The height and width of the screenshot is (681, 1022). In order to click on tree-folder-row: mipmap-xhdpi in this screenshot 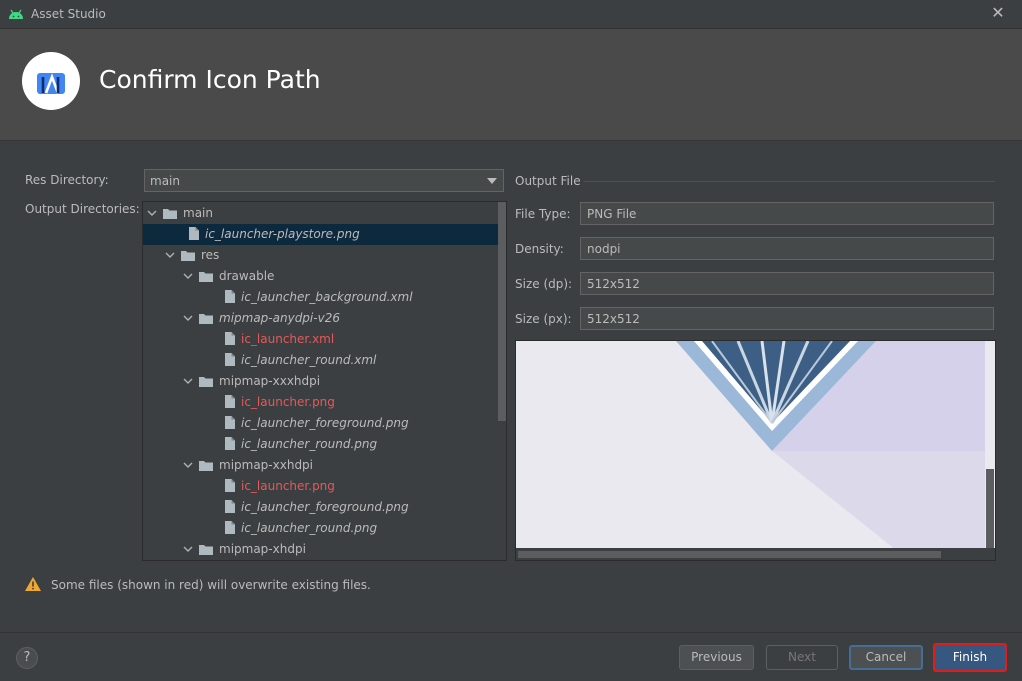, I will do `click(321, 549)`.